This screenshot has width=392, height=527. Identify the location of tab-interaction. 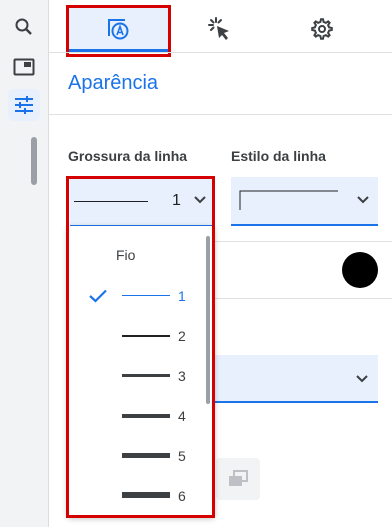
(220, 29).